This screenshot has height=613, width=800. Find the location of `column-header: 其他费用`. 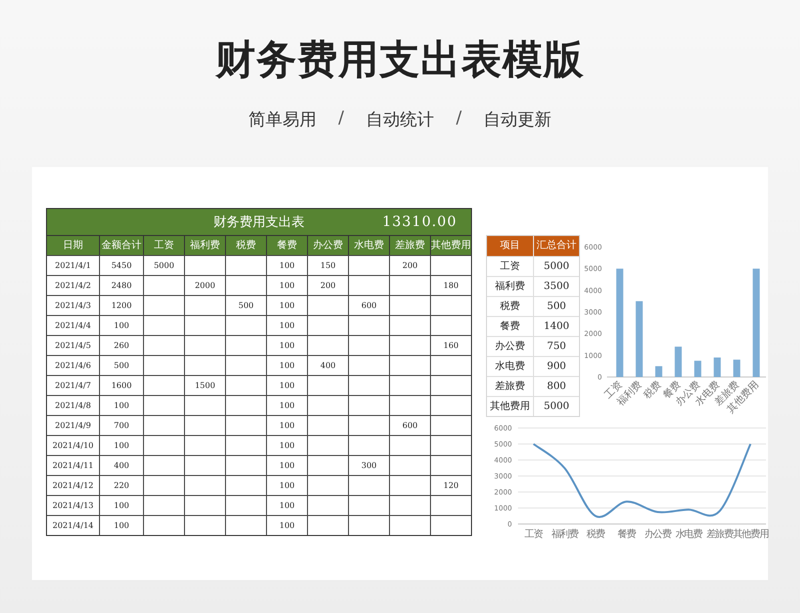

column-header: 其他费用 is located at coordinates (450, 245).